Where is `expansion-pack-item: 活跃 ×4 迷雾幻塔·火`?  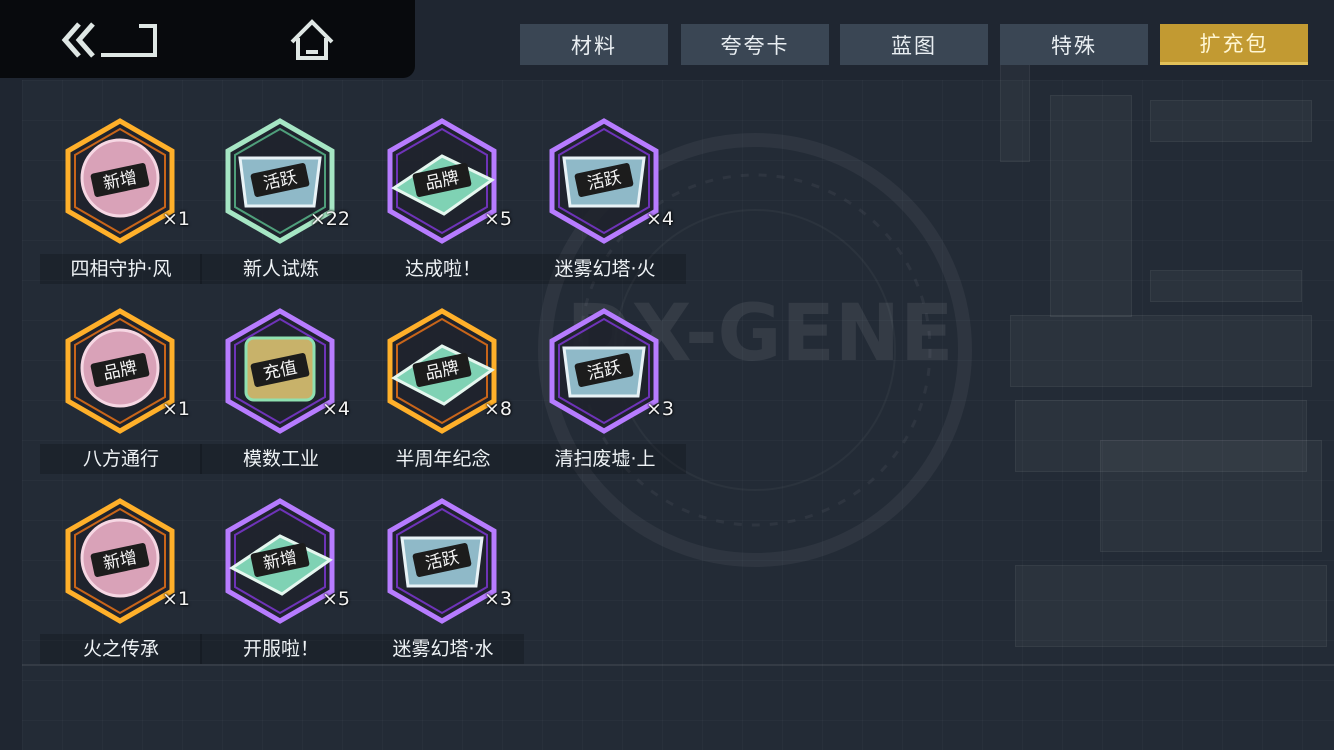 expansion-pack-item: 活跃 ×4 迷雾幻塔·火 is located at coordinates (605, 208).